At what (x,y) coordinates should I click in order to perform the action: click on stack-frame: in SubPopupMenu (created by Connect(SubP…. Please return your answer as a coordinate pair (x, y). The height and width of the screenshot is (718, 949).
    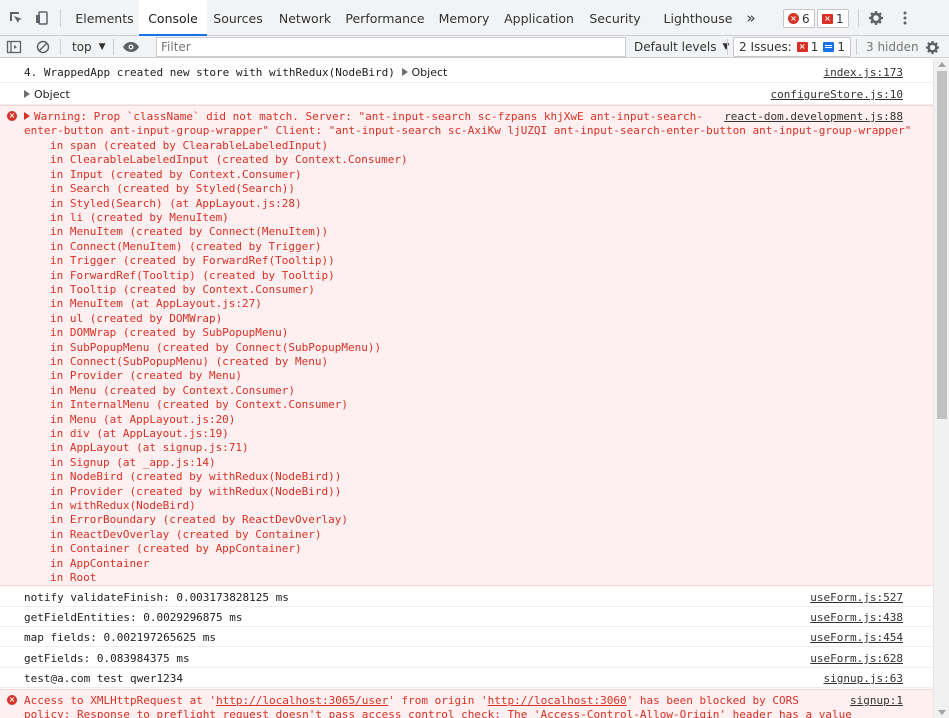
    Looking at the image, I should click on (216, 347).